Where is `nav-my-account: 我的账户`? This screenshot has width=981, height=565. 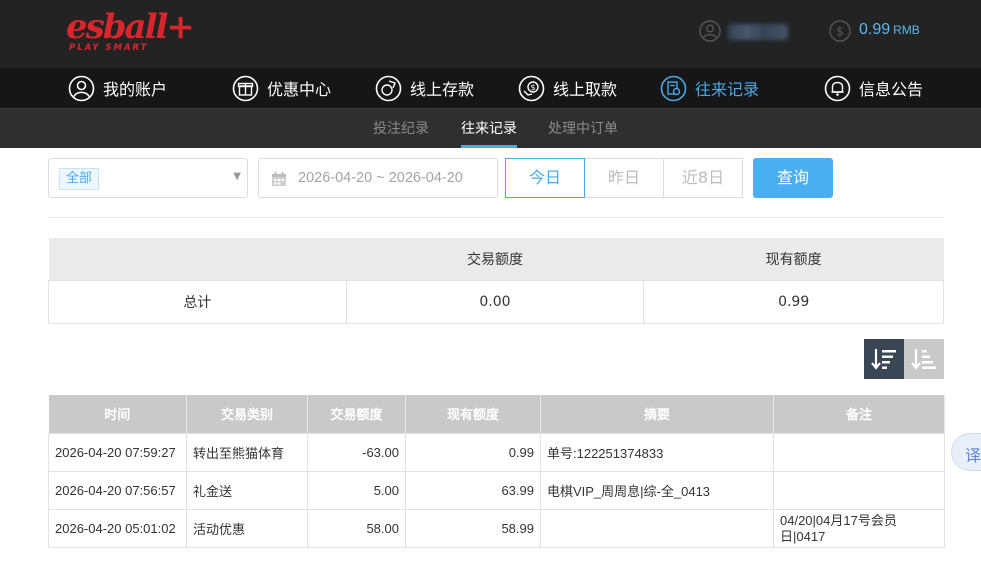 nav-my-account: 我的账户 is located at coordinates (117, 88).